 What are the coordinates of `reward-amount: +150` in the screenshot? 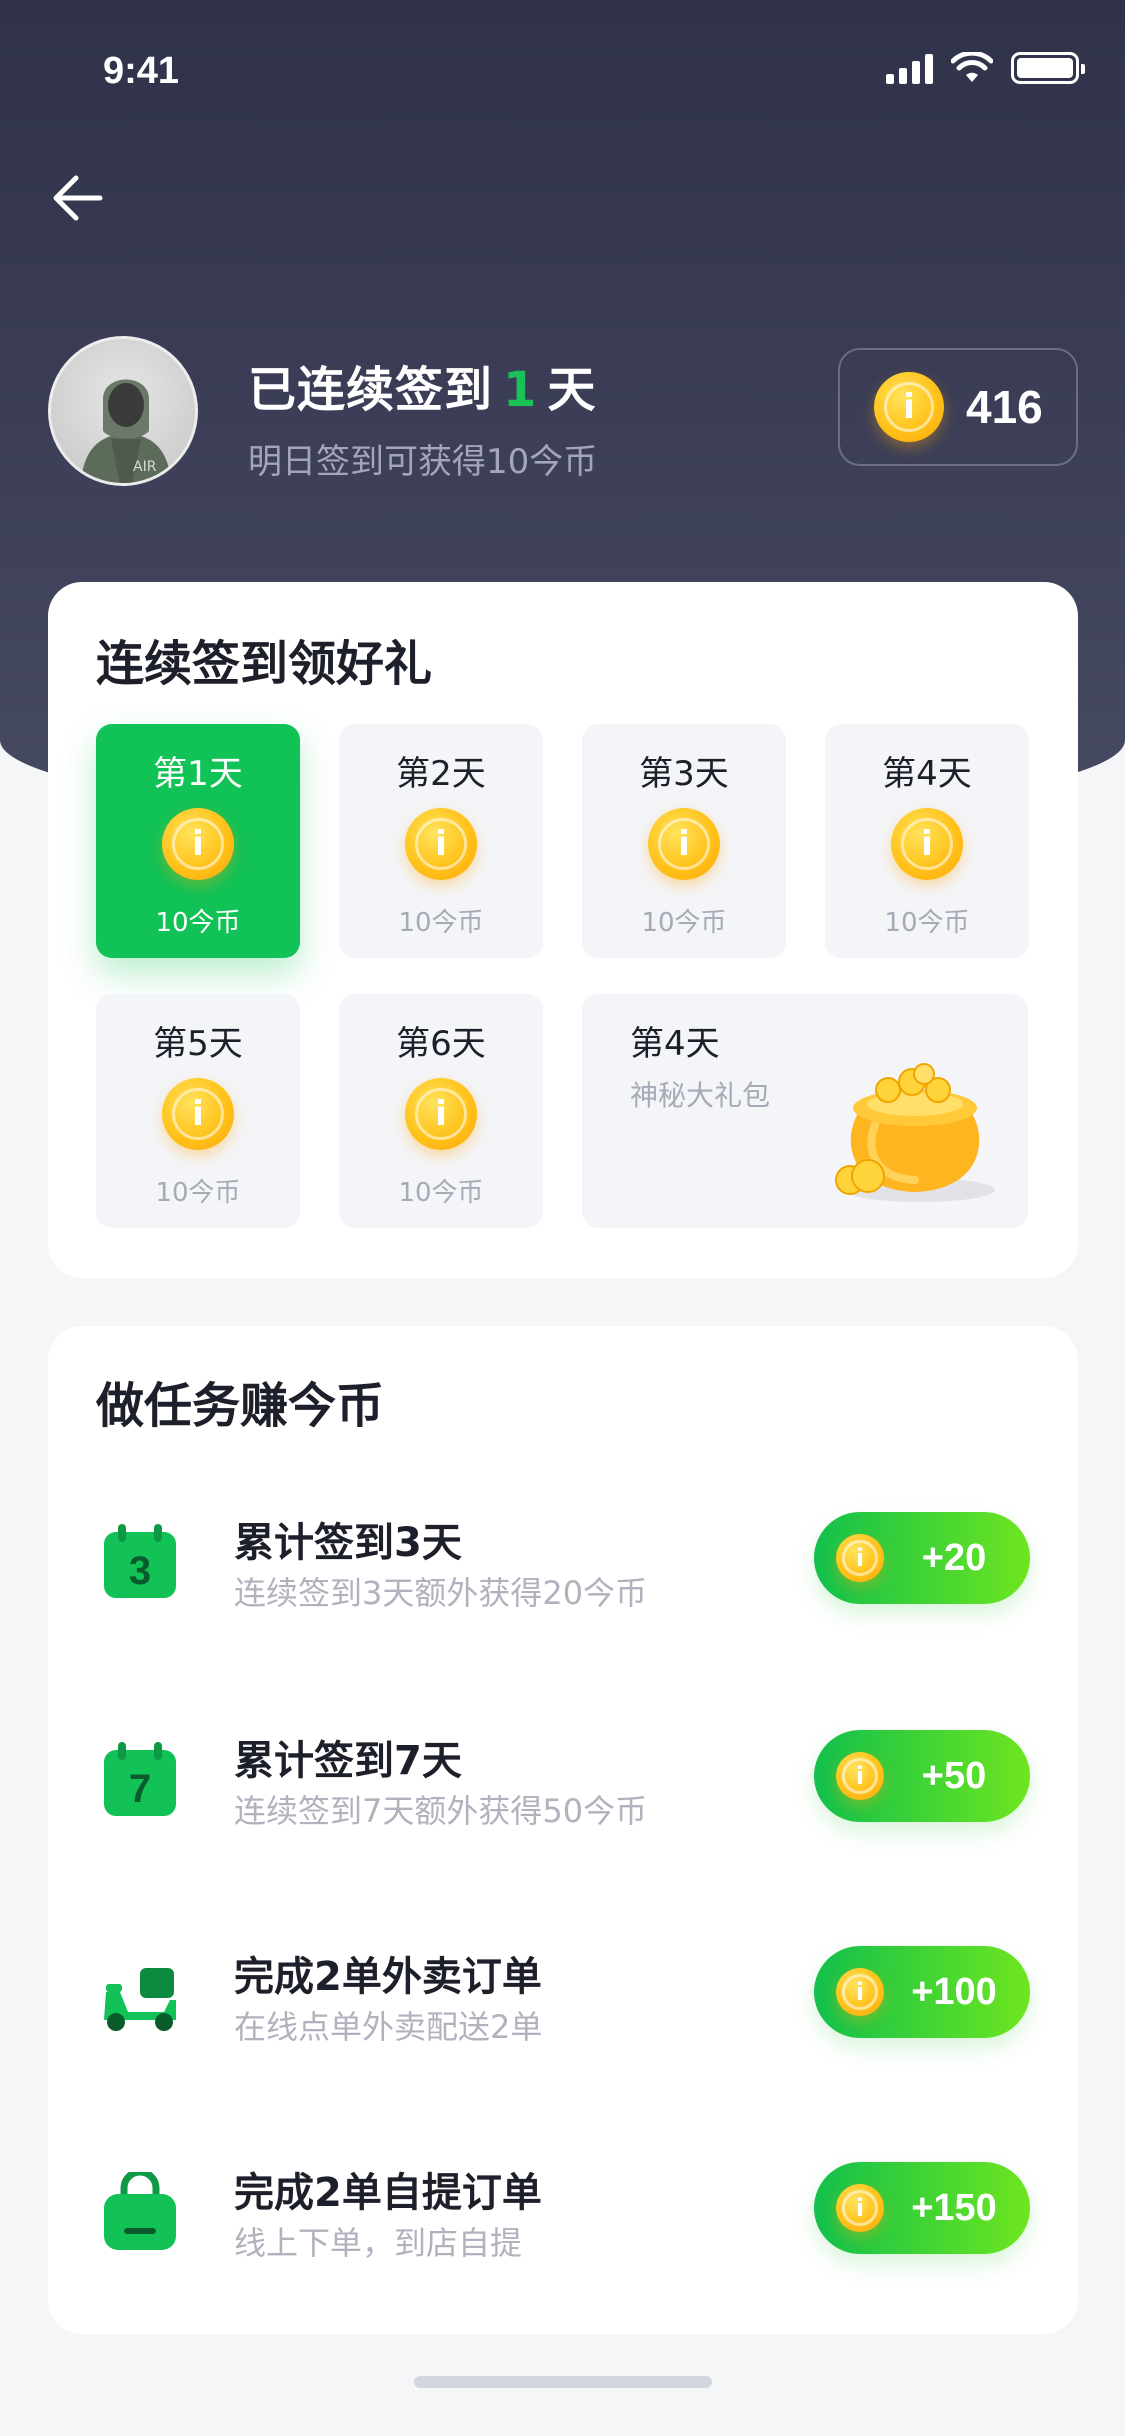 It's located at (954, 2208).